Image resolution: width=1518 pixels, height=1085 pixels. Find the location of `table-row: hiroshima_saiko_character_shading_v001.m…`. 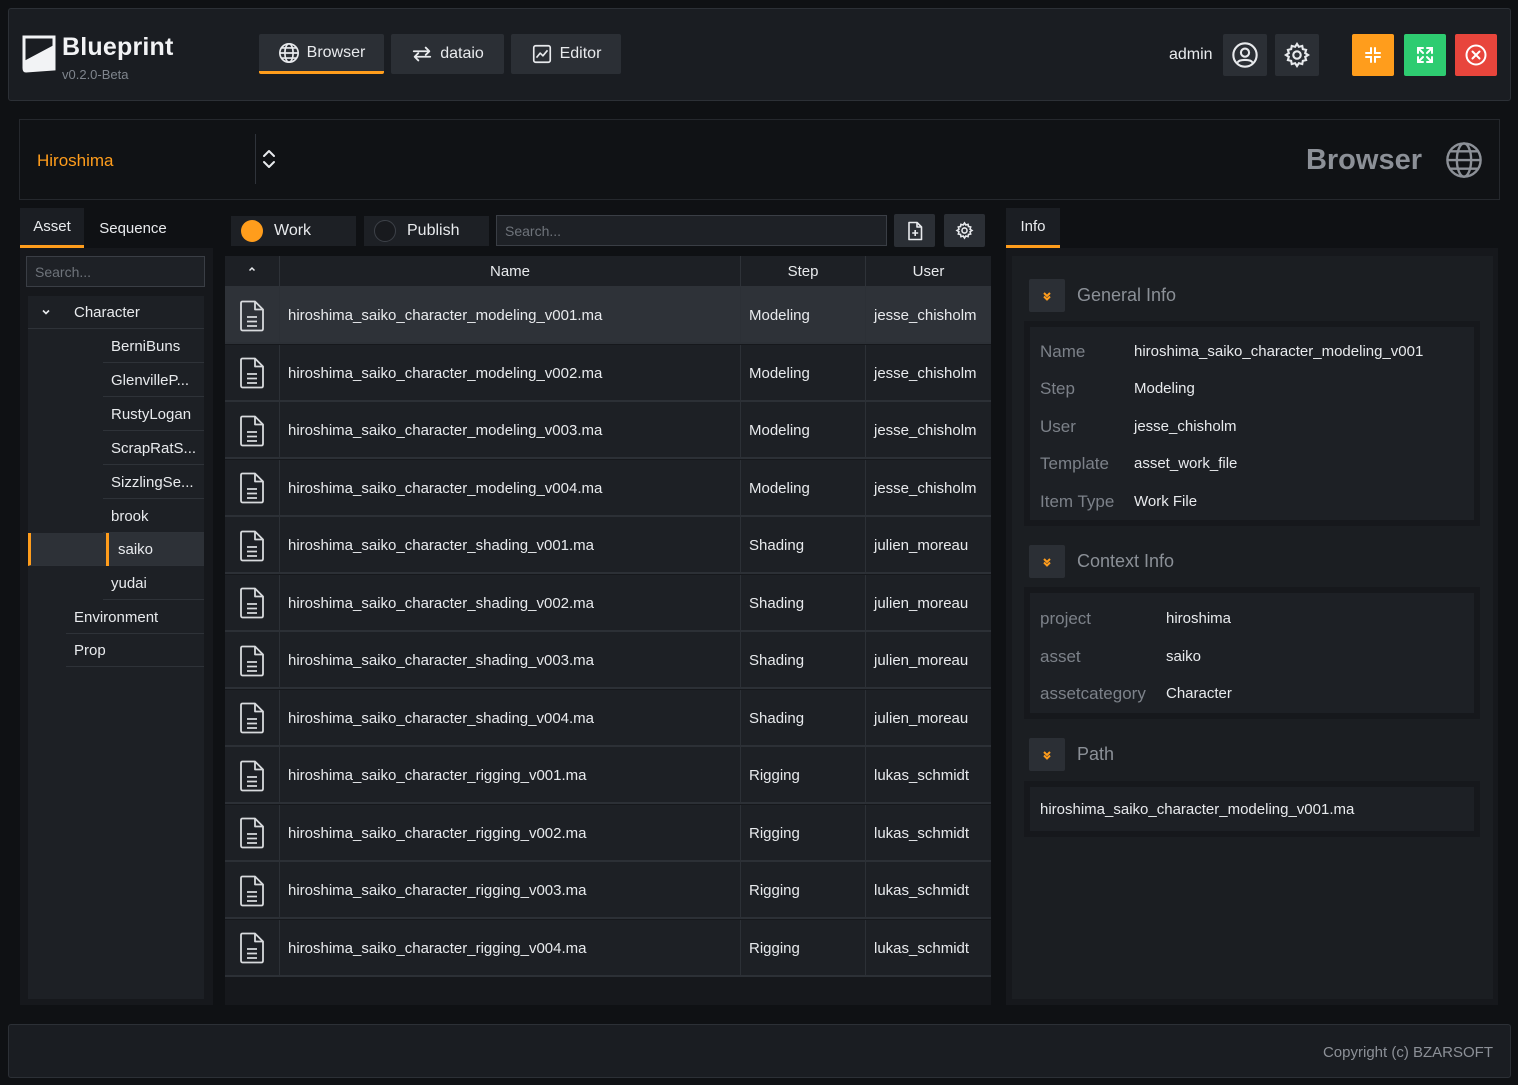

table-row: hiroshima_saiko_character_shading_v001.m… is located at coordinates (608, 545).